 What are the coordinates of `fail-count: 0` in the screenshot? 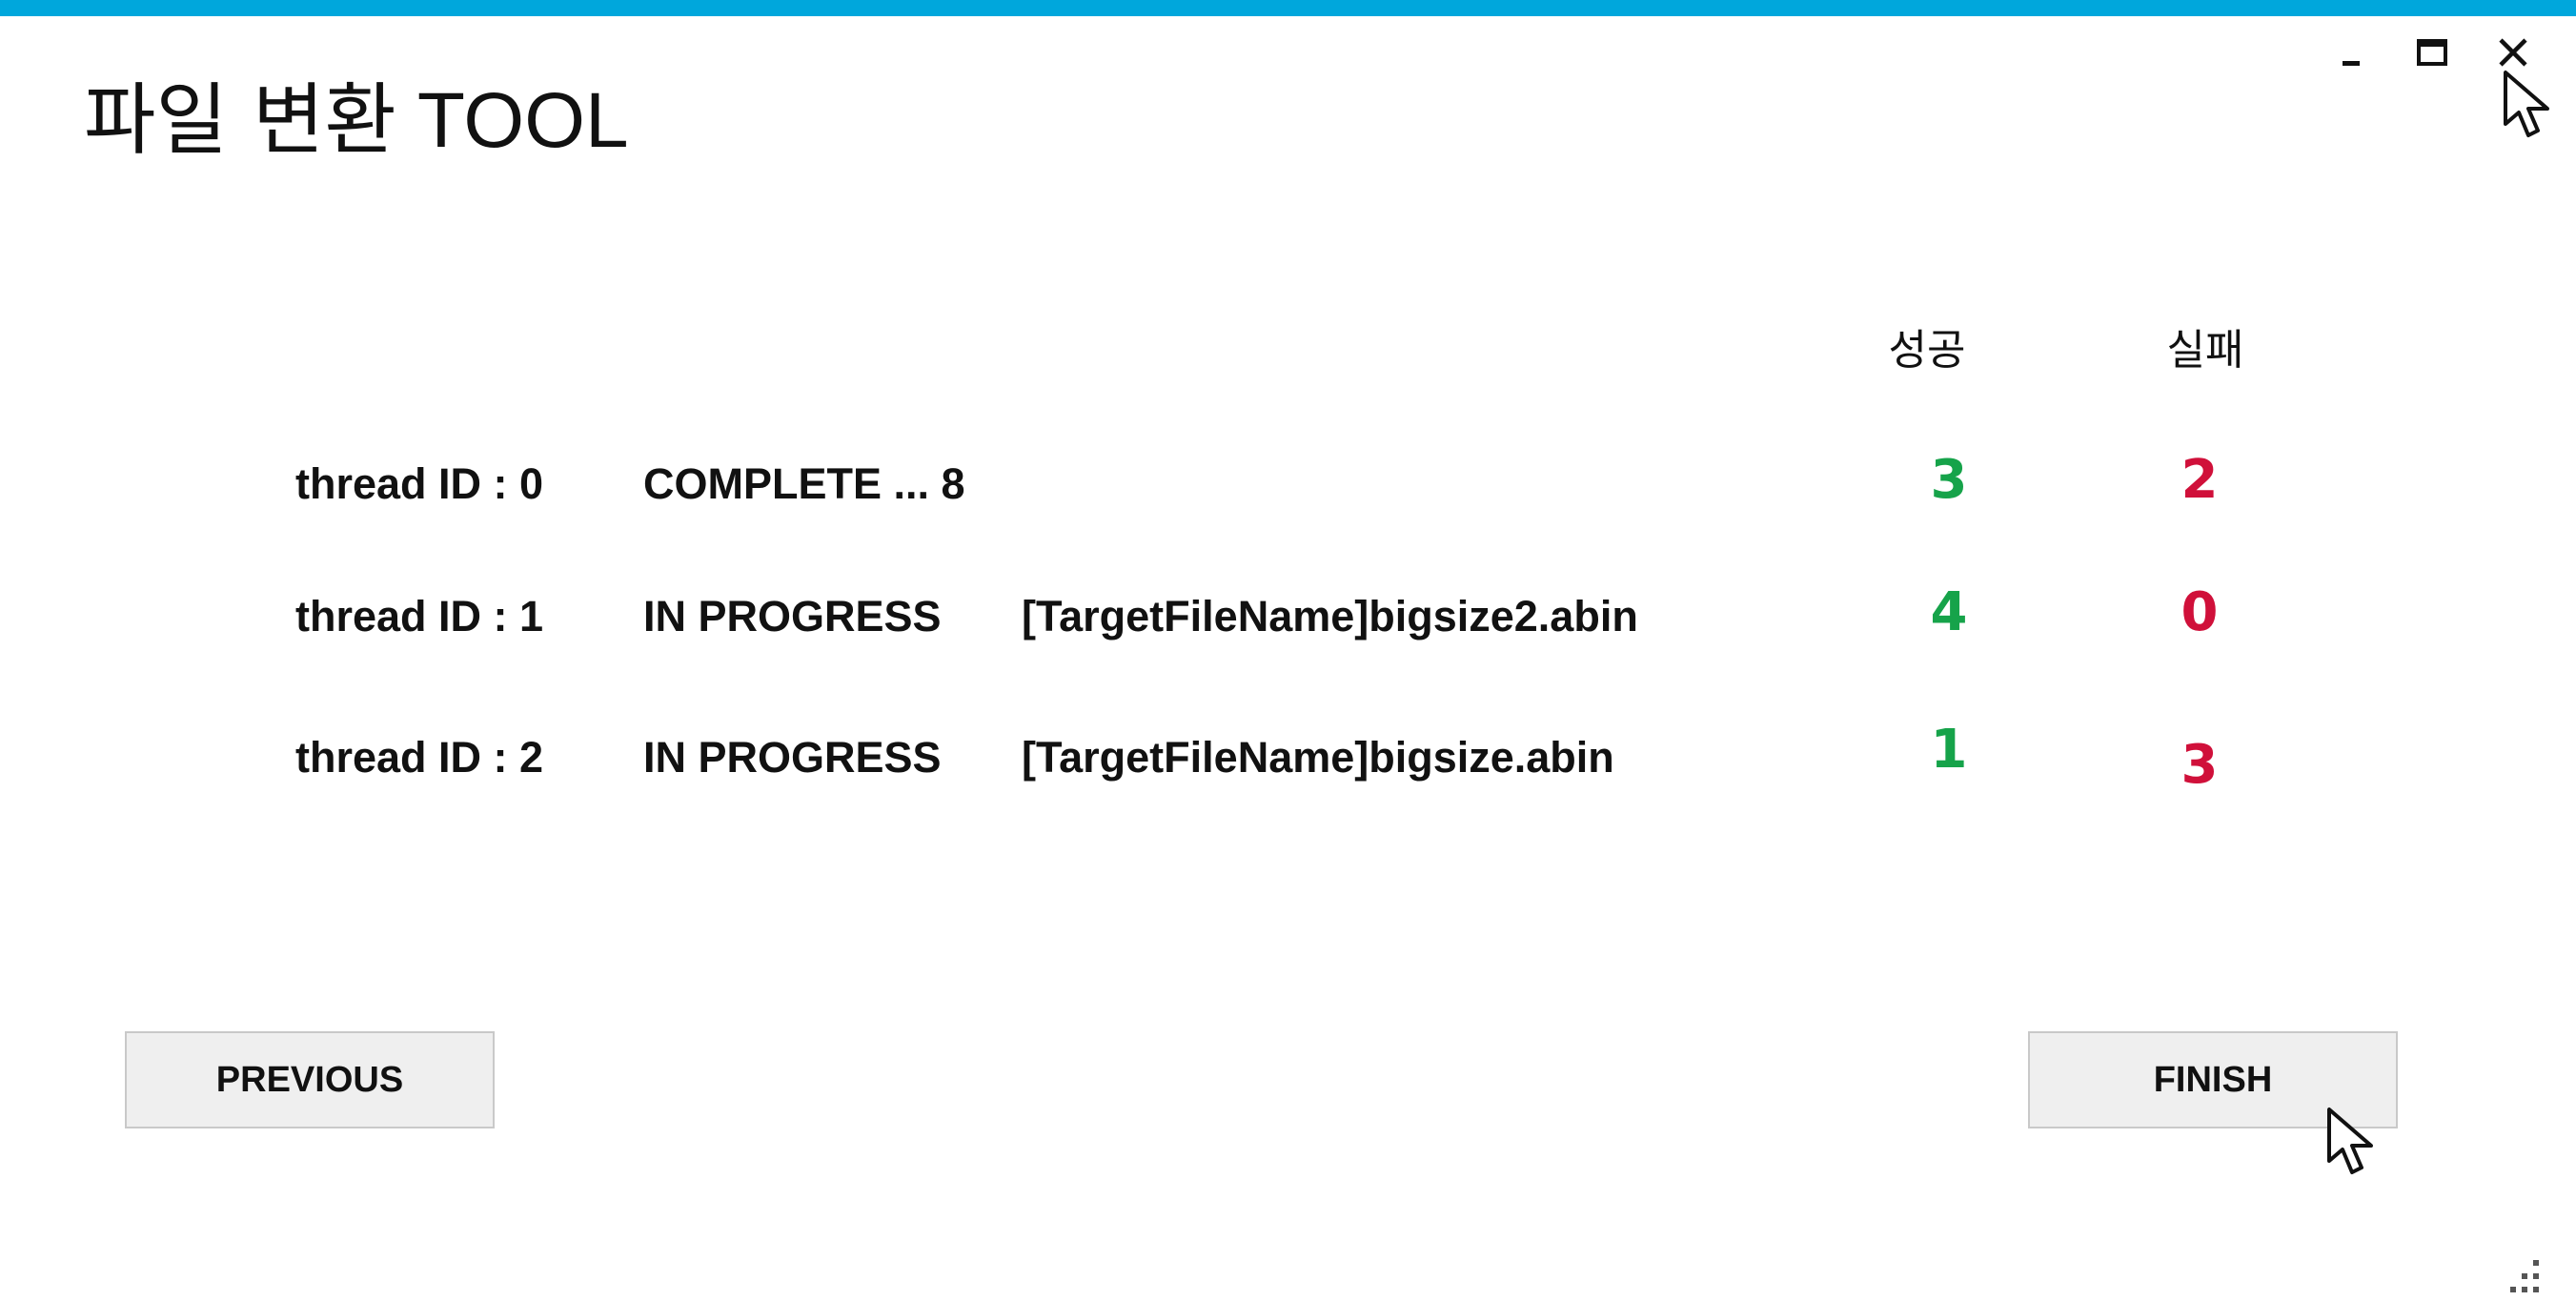 It's located at (2199, 612).